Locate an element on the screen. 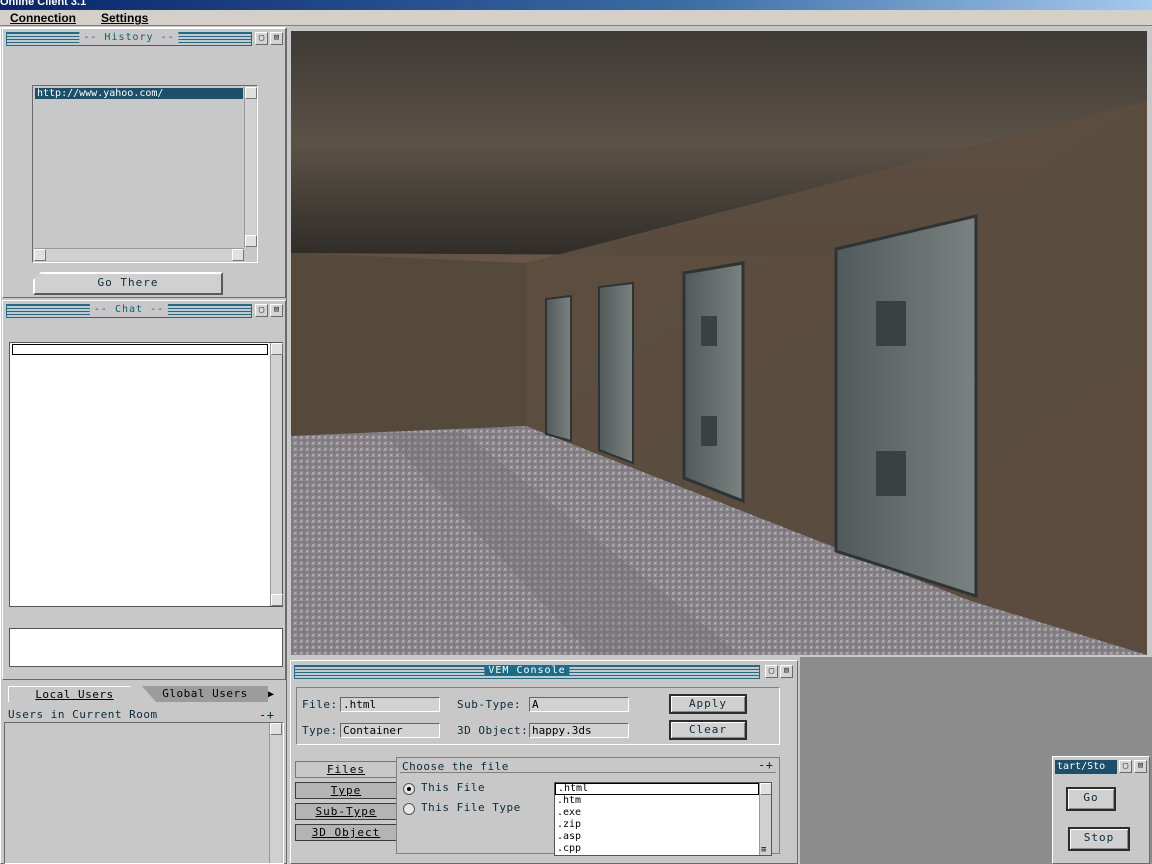  files-button: Files is located at coordinates (346, 769).